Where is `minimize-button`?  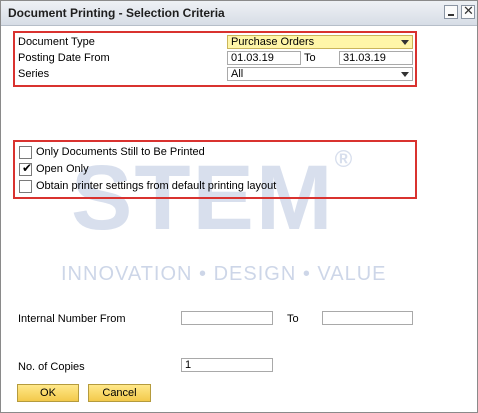 minimize-button is located at coordinates (451, 12).